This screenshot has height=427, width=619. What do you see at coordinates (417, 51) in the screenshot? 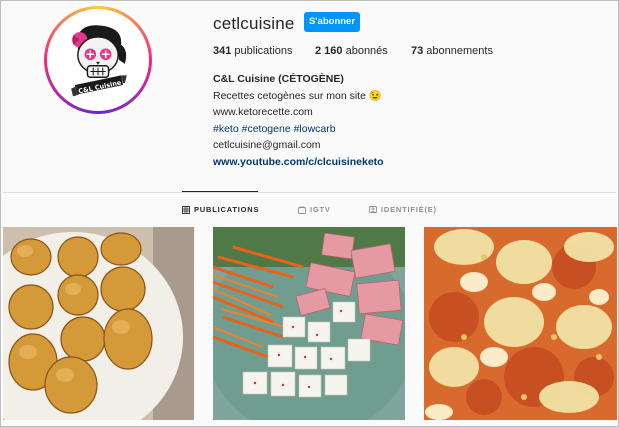
I see `stat-following-count: 73` at bounding box center [417, 51].